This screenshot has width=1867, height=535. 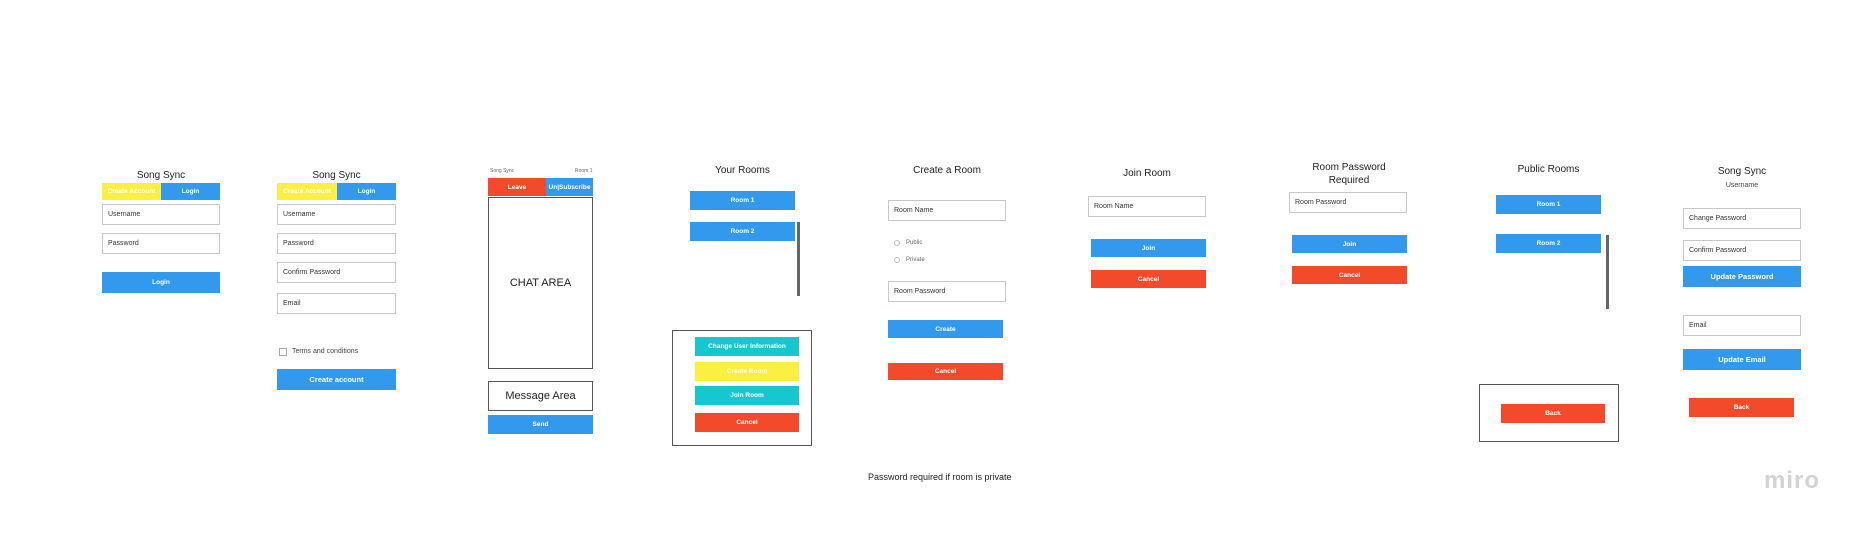 What do you see at coordinates (1349, 180) in the screenshot?
I see `room-password-title-line2: Required` at bounding box center [1349, 180].